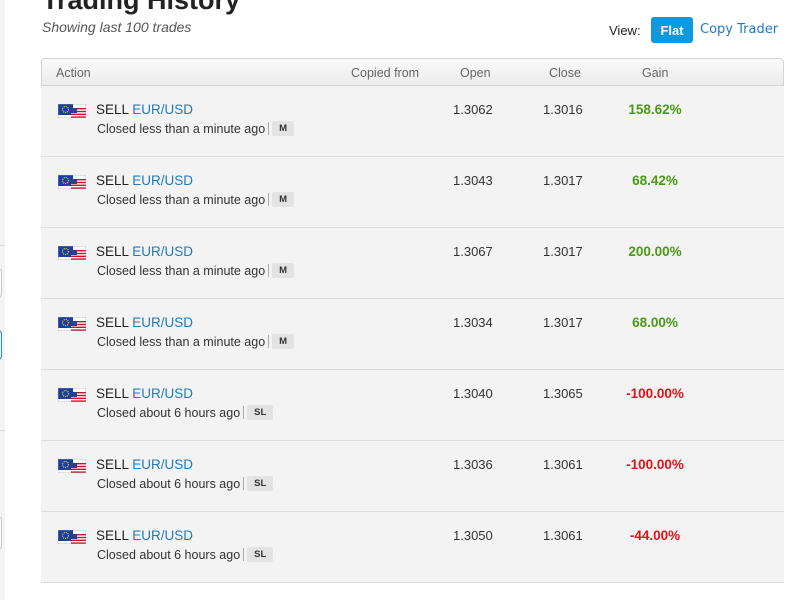 Image resolution: width=800 pixels, height=600 pixels. I want to click on copy-trader-view-button: Copy Trader, so click(739, 30).